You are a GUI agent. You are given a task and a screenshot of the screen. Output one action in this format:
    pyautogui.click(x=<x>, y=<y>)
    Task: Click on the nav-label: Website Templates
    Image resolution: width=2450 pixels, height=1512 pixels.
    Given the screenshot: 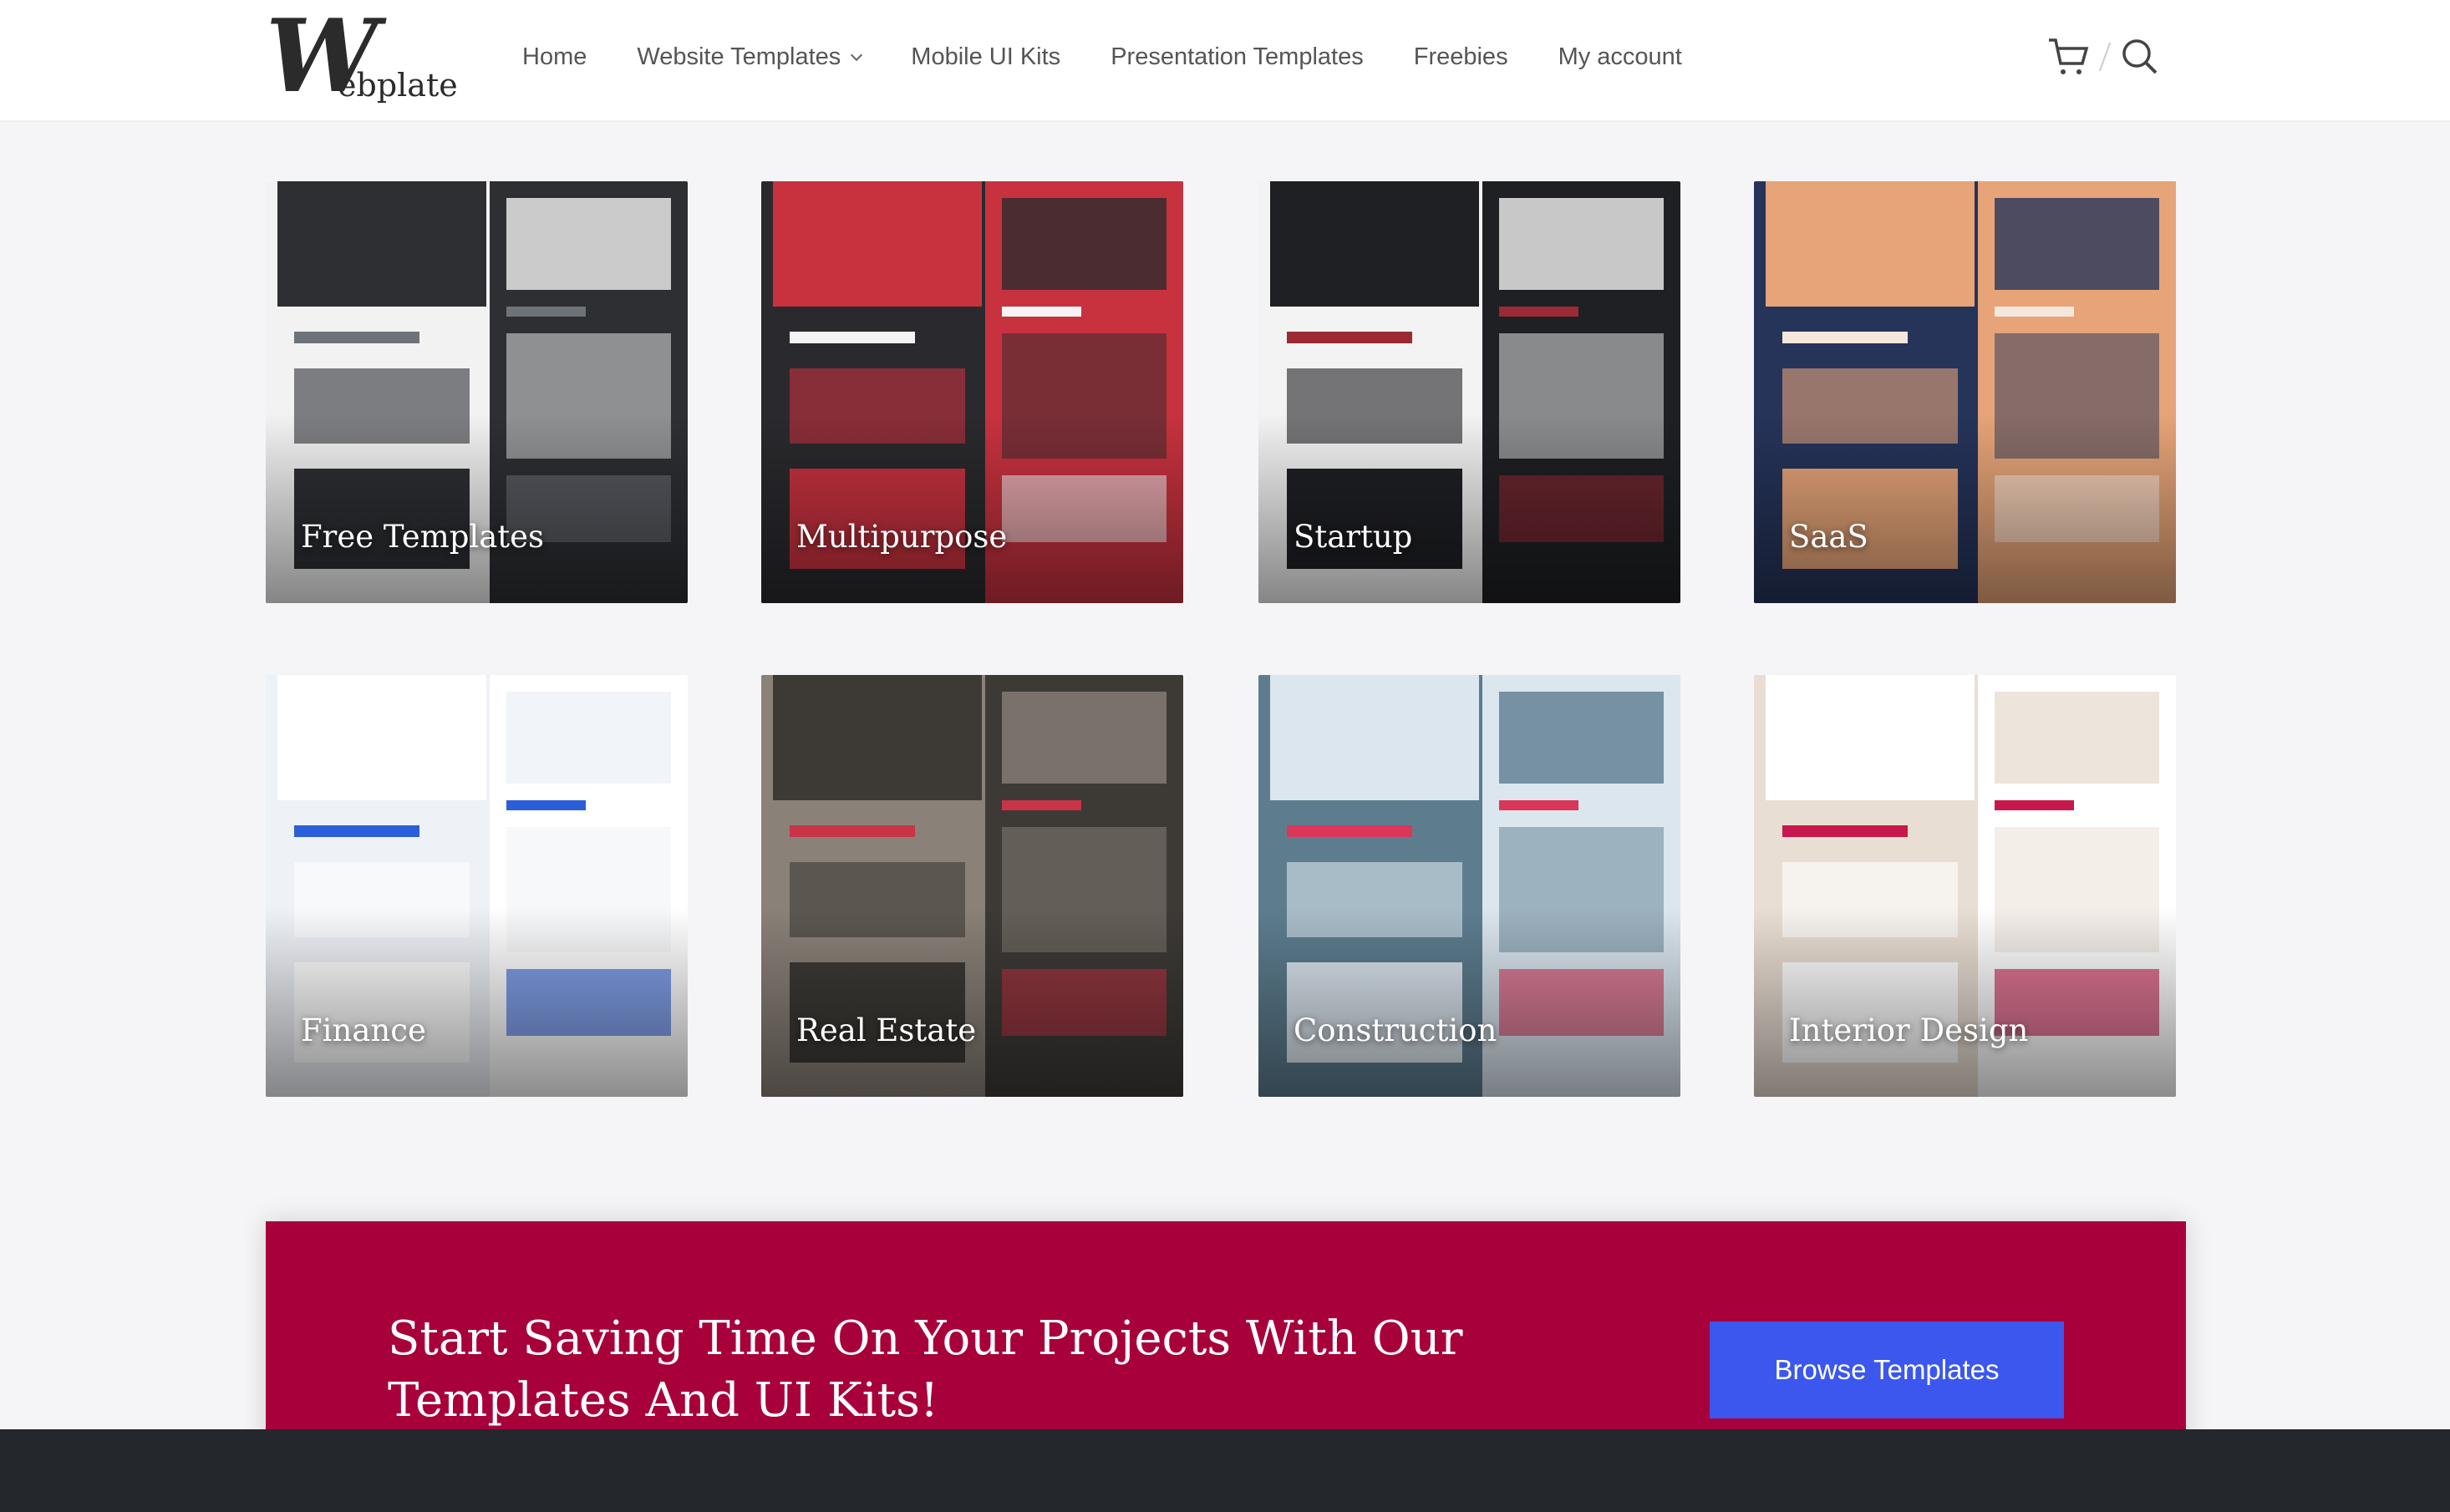 What is the action you would take?
    pyautogui.click(x=739, y=56)
    